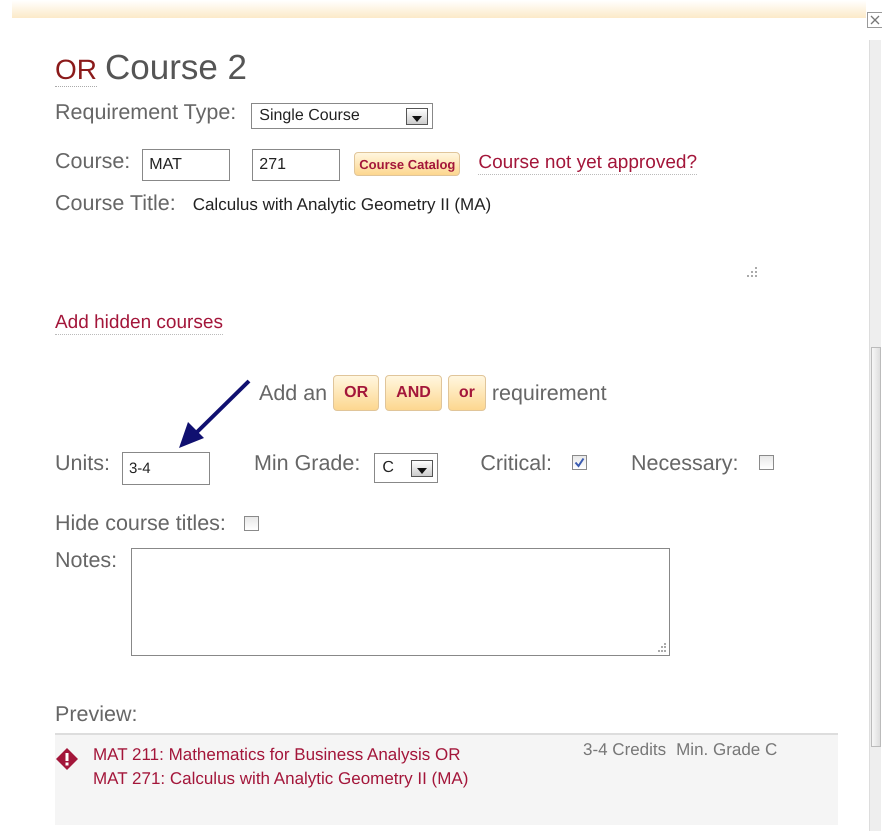 The image size is (882, 831). What do you see at coordinates (727, 750) in the screenshot?
I see `min-grade-text: Min. Grade C` at bounding box center [727, 750].